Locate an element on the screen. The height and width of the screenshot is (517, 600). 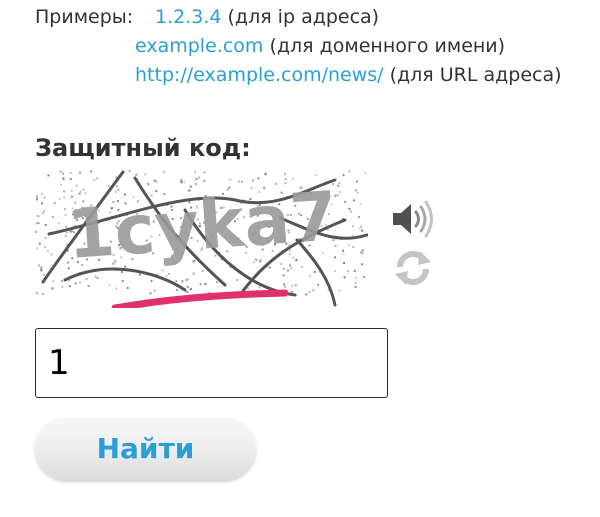
search-submit-button: Найти is located at coordinates (145, 448).